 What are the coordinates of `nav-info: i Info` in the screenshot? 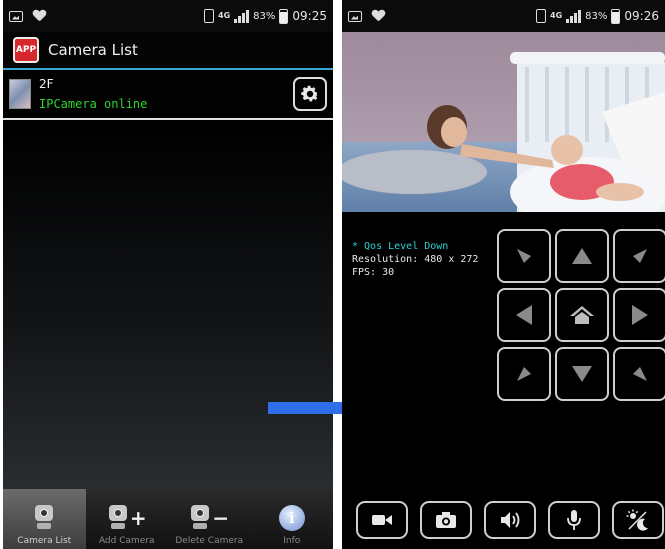 It's located at (292, 519).